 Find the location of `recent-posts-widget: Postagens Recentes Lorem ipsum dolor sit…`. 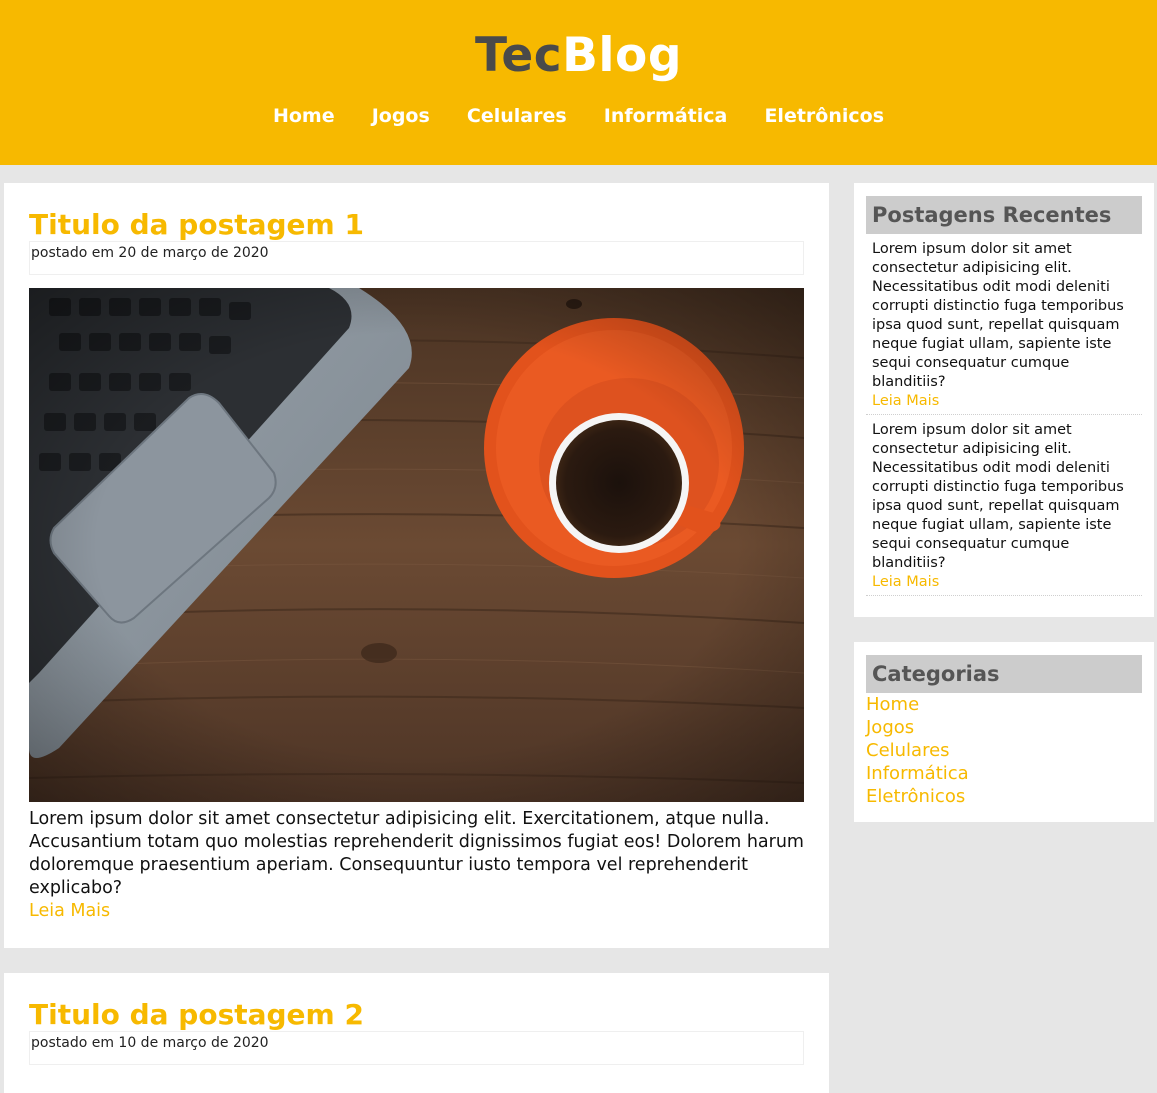

recent-posts-widget: Postagens Recentes Lorem ipsum dolor sit… is located at coordinates (1004, 400).